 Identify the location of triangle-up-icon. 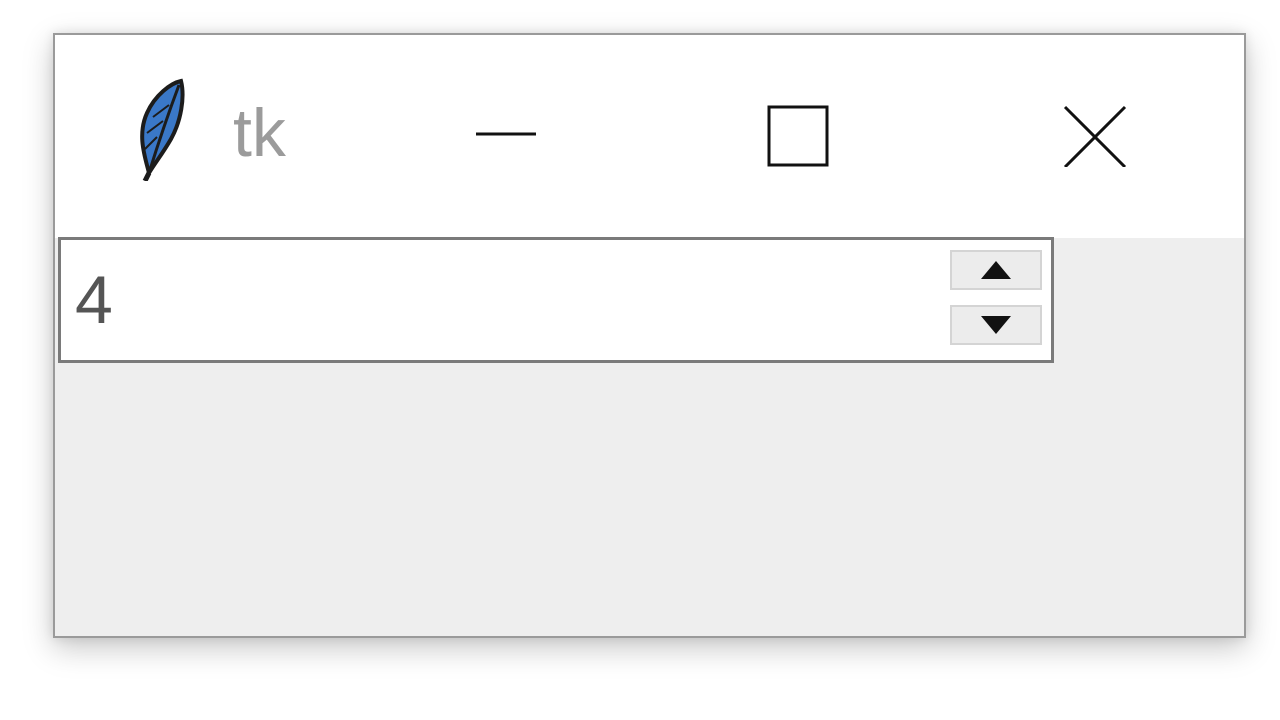
(996, 270).